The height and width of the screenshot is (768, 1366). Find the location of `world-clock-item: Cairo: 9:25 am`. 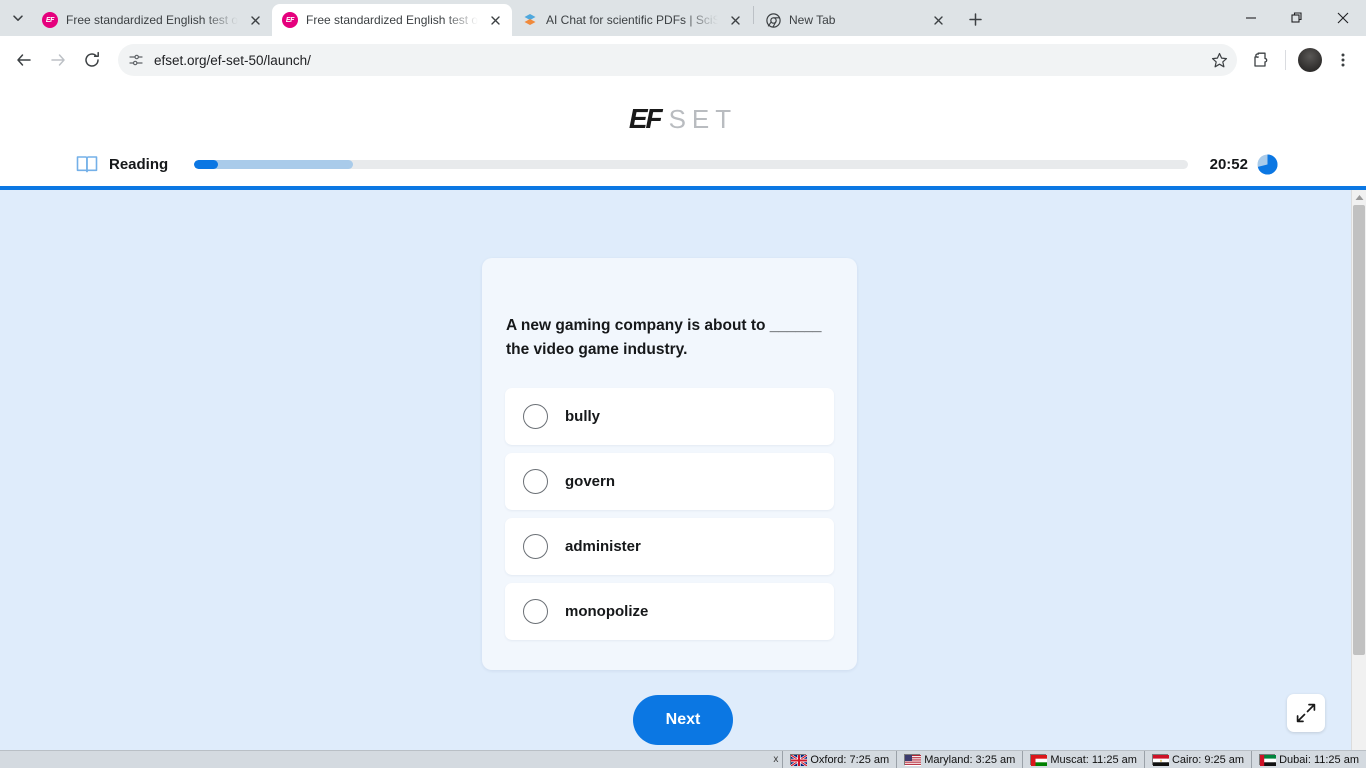

world-clock-item: Cairo: 9:25 am is located at coordinates (1197, 759).